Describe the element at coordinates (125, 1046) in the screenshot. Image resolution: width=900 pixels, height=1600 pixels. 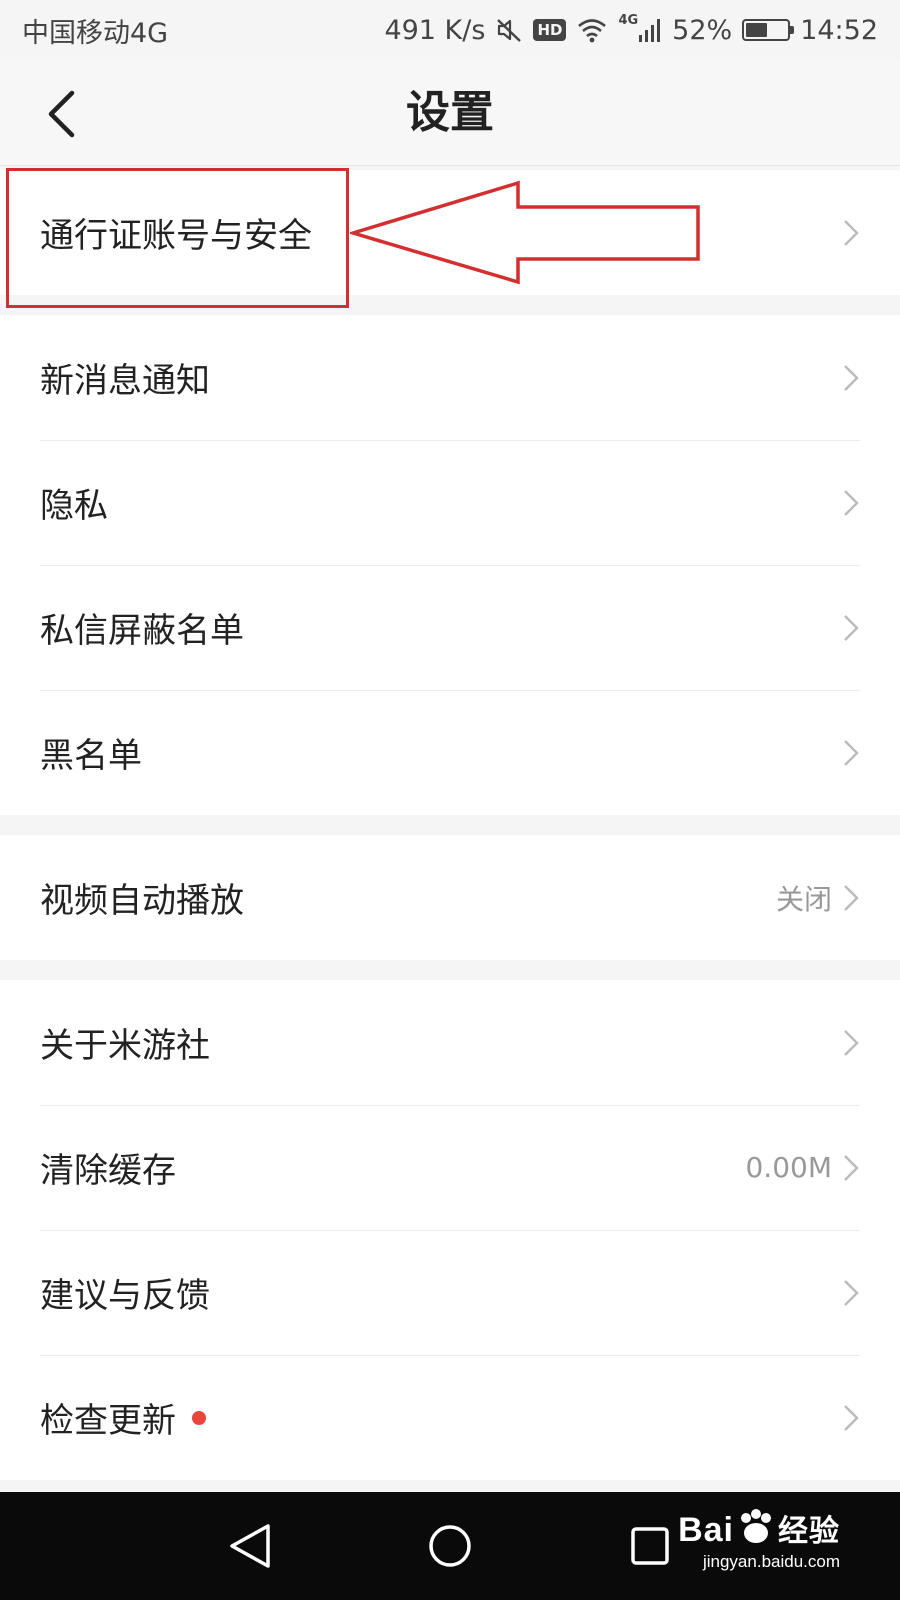
I see `row-label: 关于米游社` at that location.